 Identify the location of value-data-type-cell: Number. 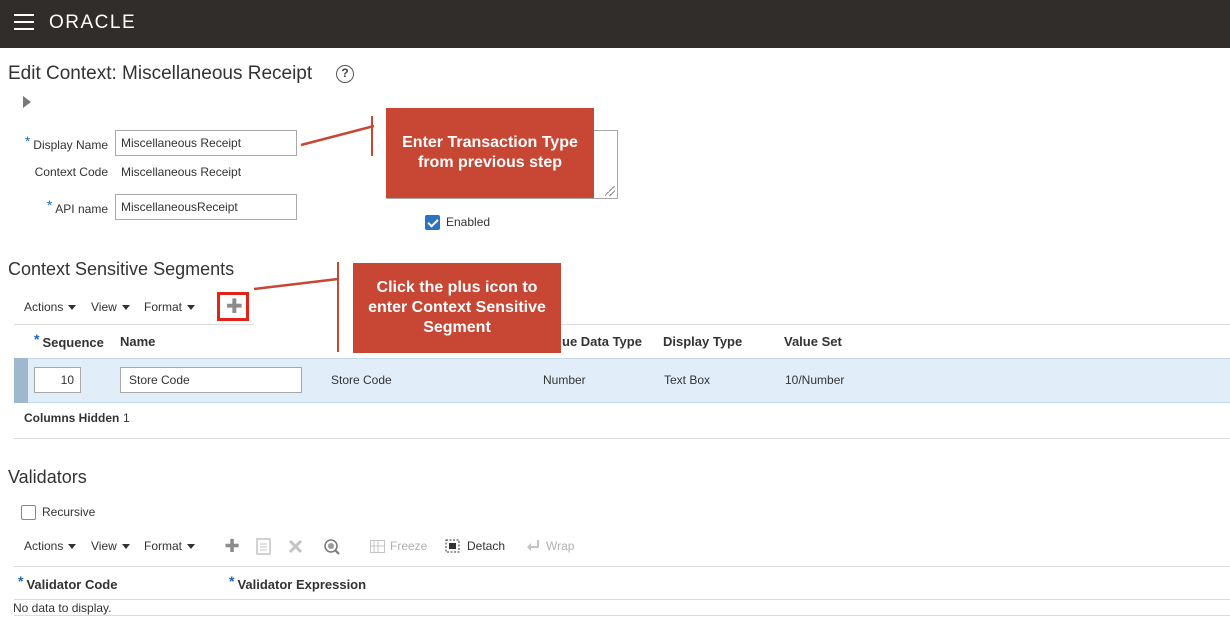
(564, 380).